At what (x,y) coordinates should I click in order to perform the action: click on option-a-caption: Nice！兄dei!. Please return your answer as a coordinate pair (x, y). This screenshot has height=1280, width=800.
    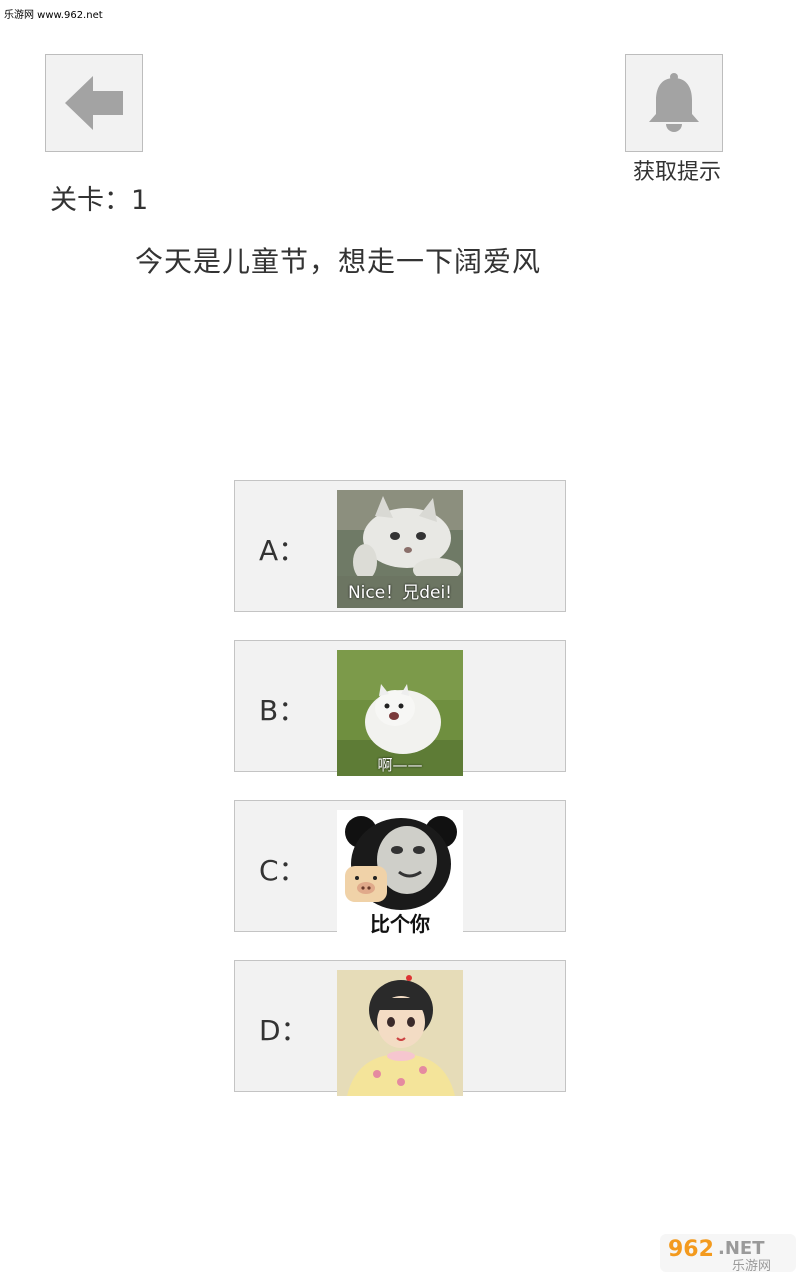
    Looking at the image, I should click on (400, 593).